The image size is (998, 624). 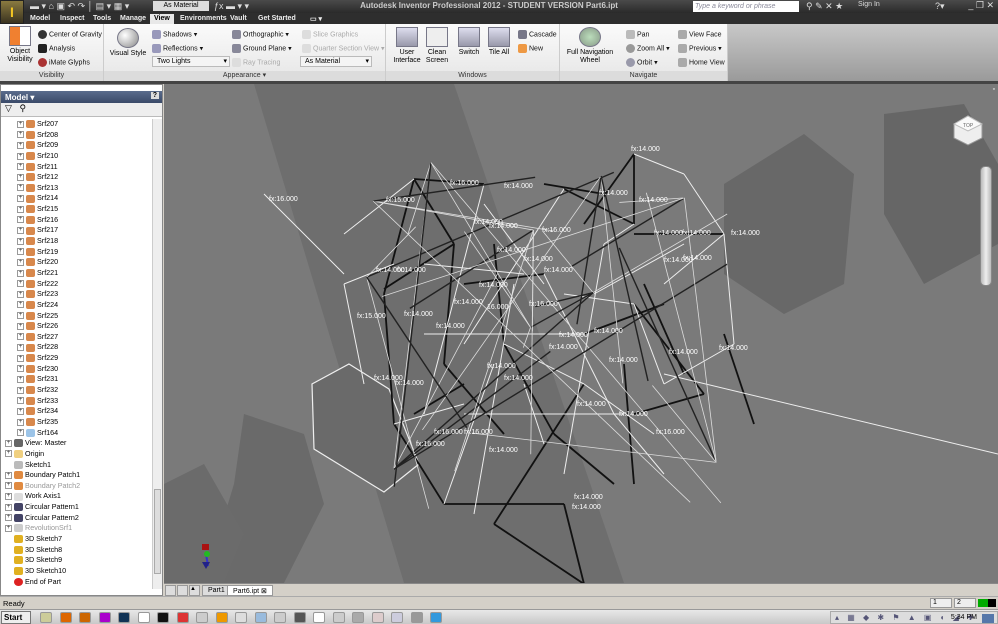 What do you see at coordinates (70, 34) in the screenshot?
I see `center-of-gravity-button: Center of Gravity` at bounding box center [70, 34].